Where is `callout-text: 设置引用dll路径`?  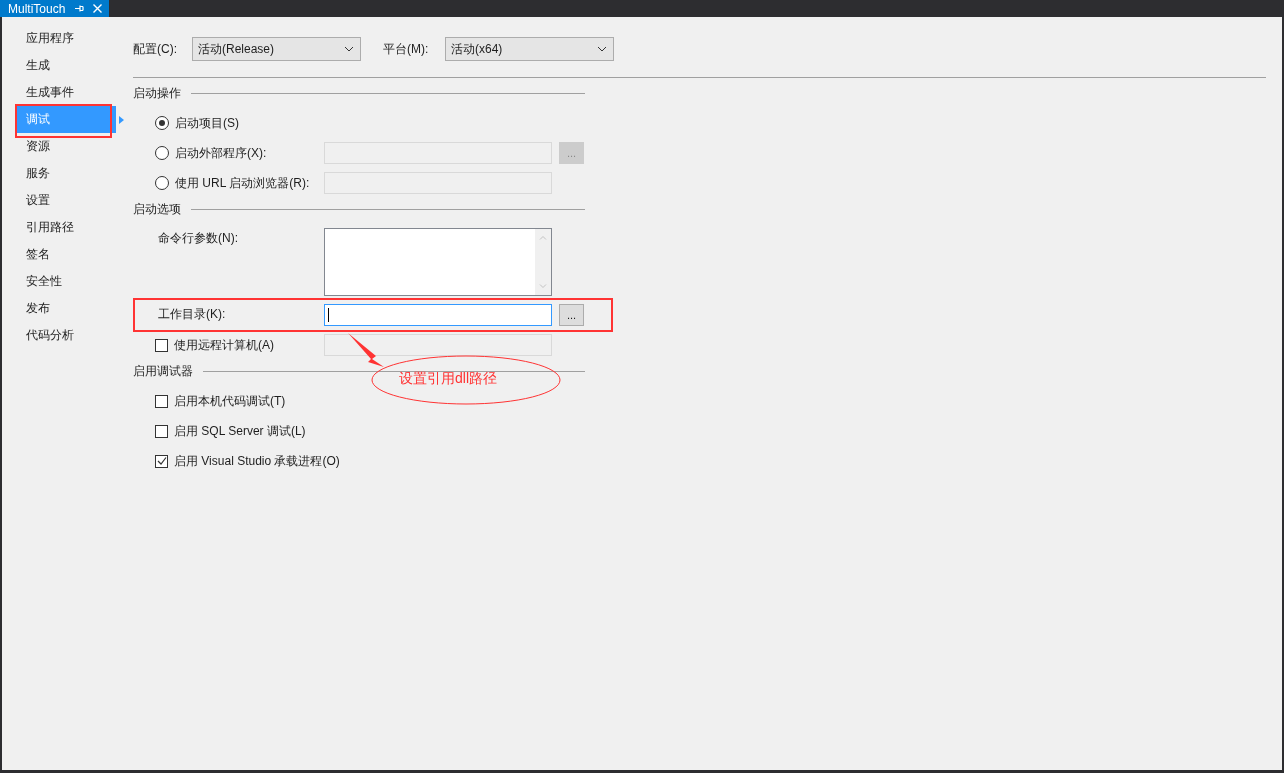
callout-text: 设置引用dll路径 is located at coordinates (448, 379).